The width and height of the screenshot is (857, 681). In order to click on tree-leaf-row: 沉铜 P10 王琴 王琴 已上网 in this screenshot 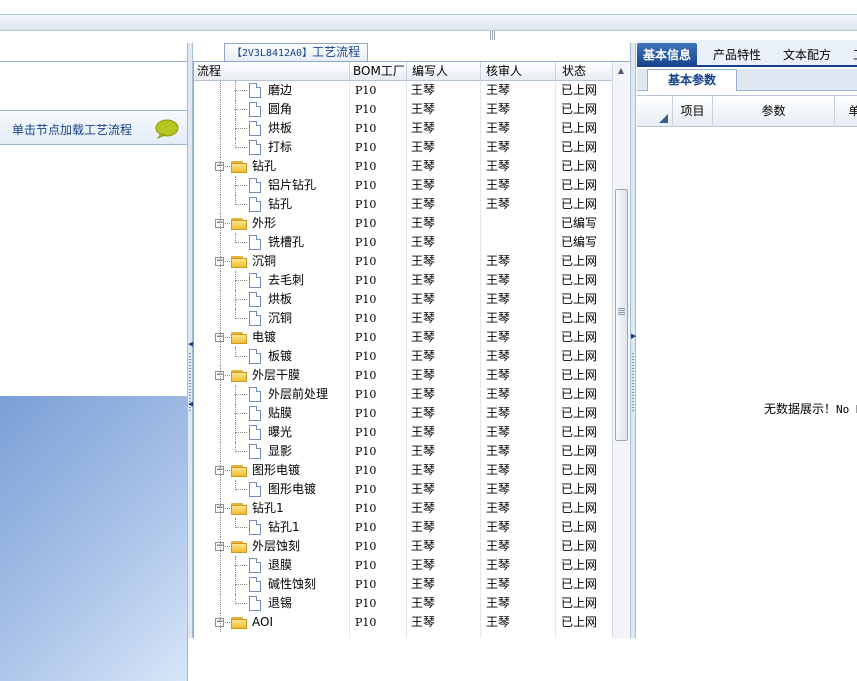, I will do `click(403, 318)`.